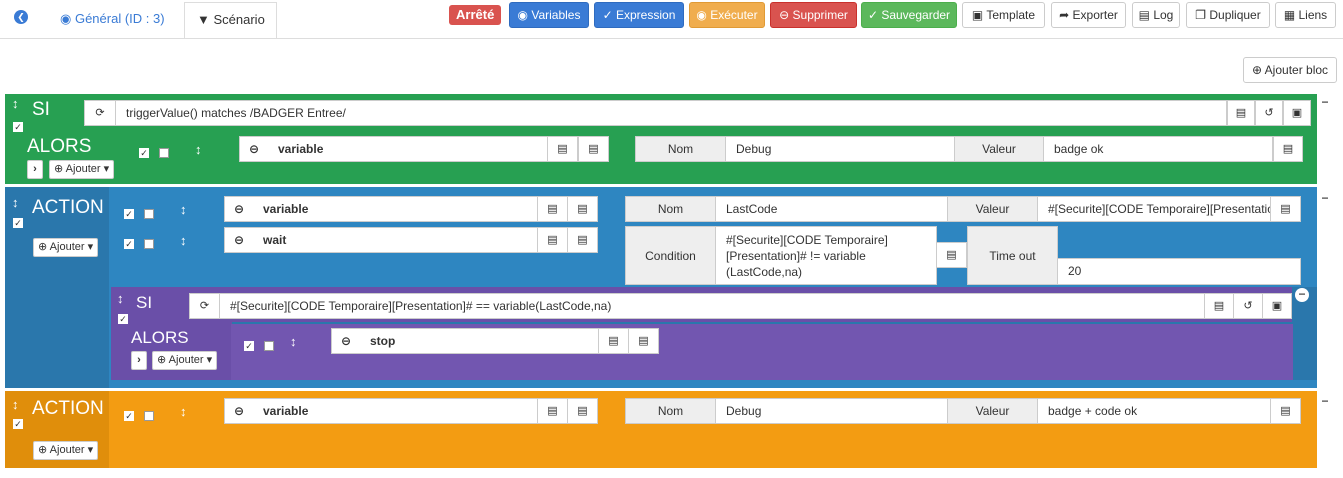  What do you see at coordinates (1156, 15) in the screenshot?
I see `log-button: ▤ Log` at bounding box center [1156, 15].